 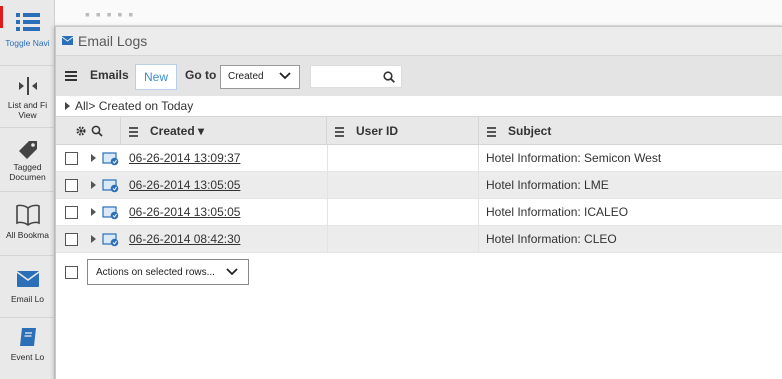 I want to click on sidebar-item-email-logs: Email Lo, so click(x=27, y=287).